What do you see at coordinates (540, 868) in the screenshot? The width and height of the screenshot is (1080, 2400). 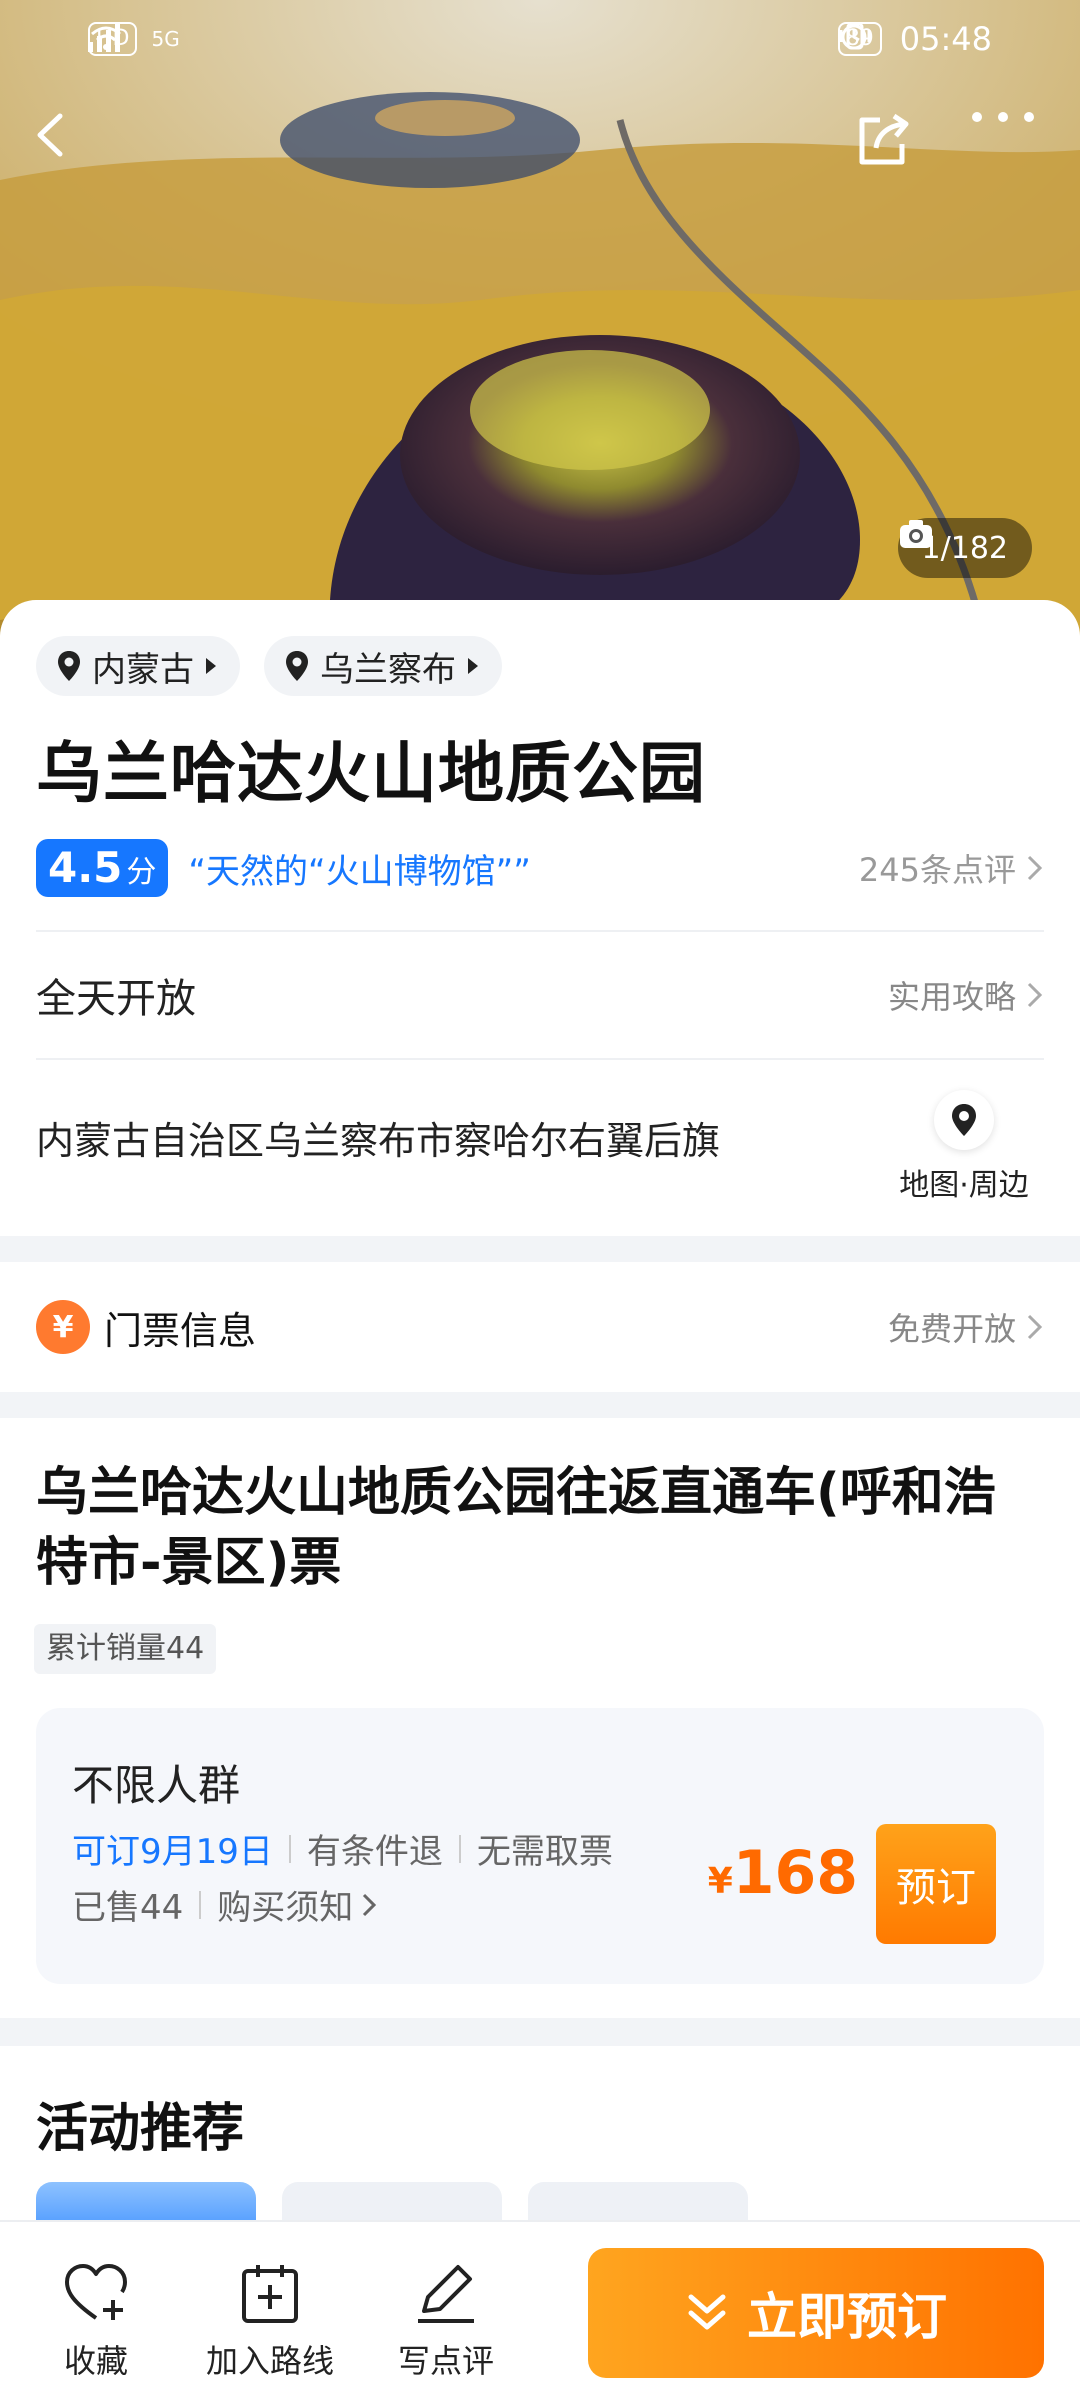 I see `rating-row: 4.5 分 “天然的“火山博物馆”” 245条点评` at bounding box center [540, 868].